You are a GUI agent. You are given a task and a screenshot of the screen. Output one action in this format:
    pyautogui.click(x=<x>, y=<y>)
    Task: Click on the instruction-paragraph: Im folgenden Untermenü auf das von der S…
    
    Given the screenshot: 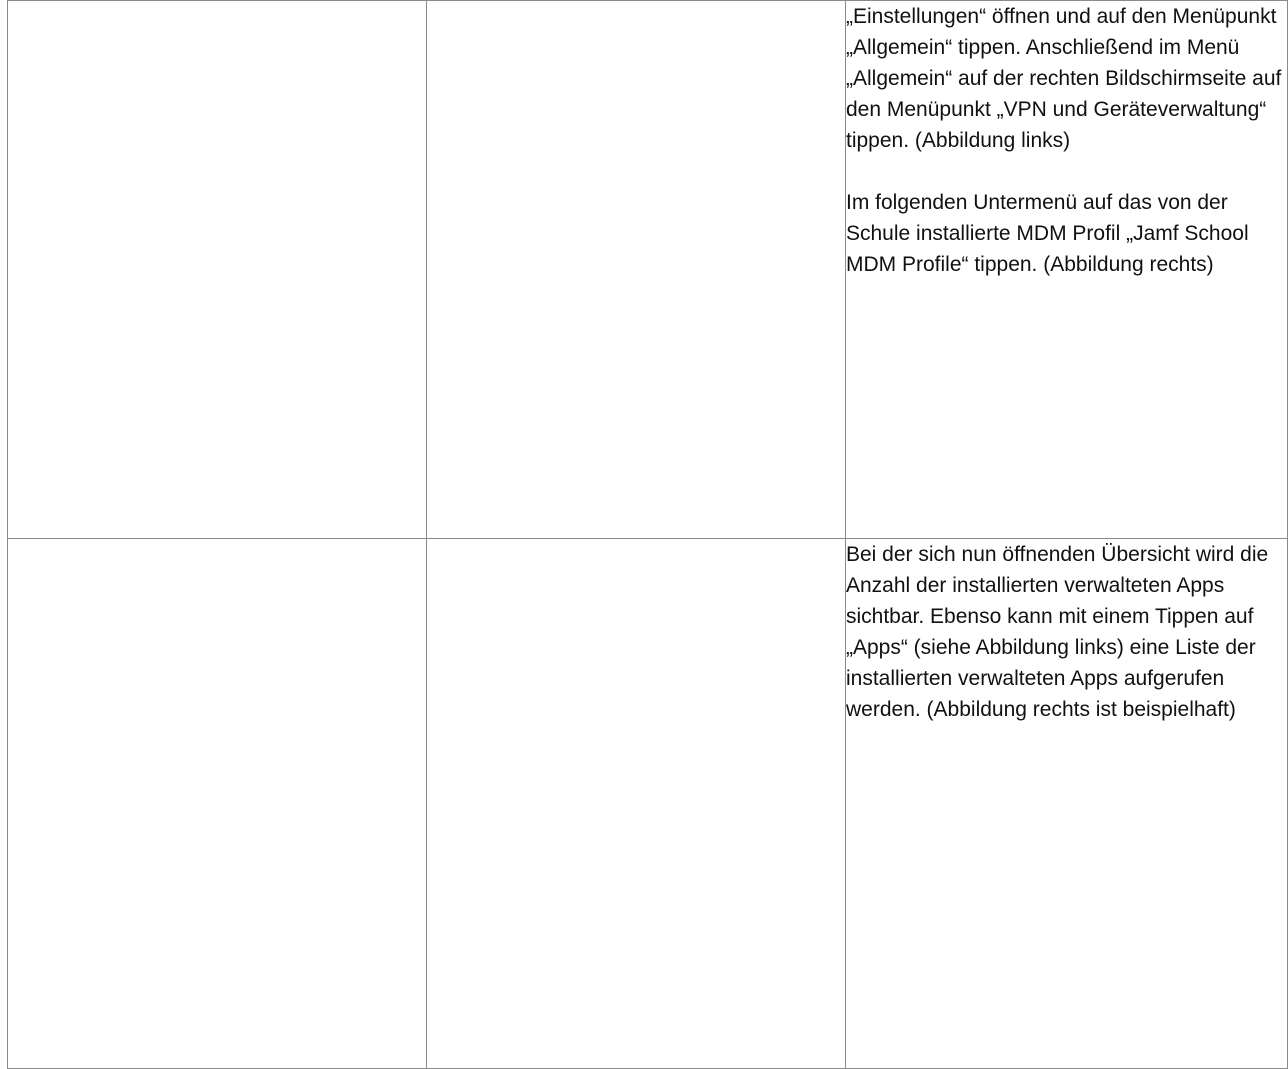 What is the action you would take?
    pyautogui.click(x=1047, y=233)
    